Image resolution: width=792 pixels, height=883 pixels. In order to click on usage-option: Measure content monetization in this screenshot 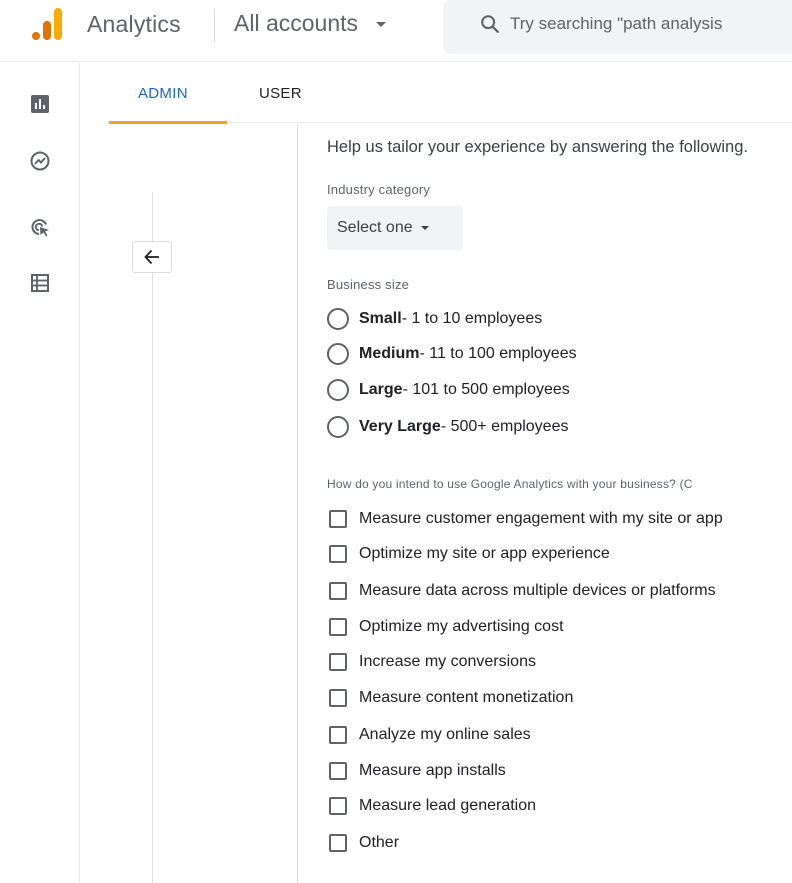, I will do `click(450, 698)`.